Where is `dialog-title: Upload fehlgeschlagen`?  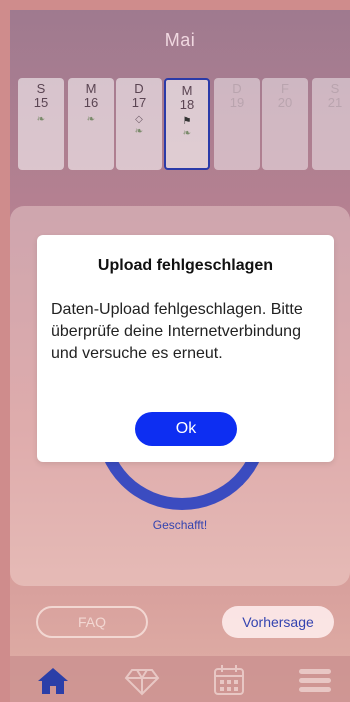 dialog-title: Upload fehlgeschlagen is located at coordinates (185, 265).